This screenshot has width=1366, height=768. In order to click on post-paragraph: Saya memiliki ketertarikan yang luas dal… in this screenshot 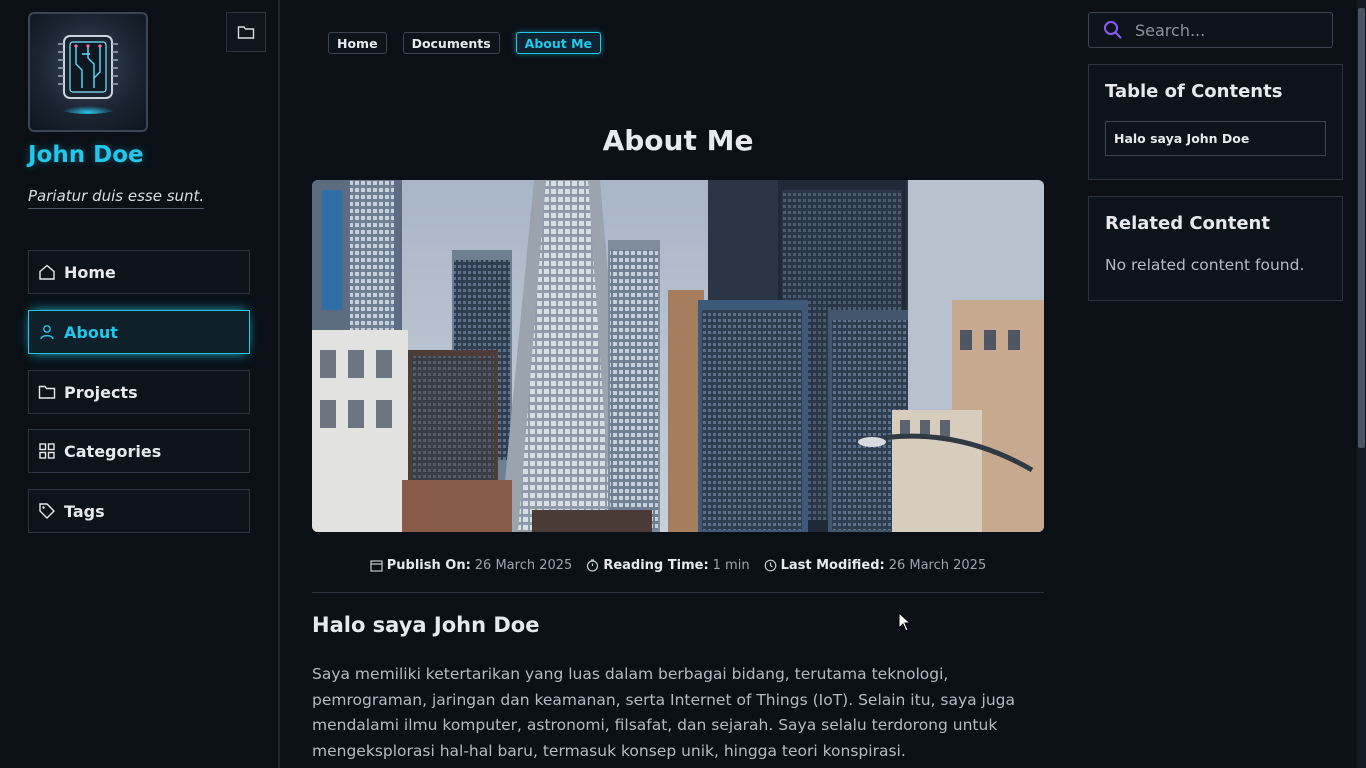, I will do `click(664, 712)`.